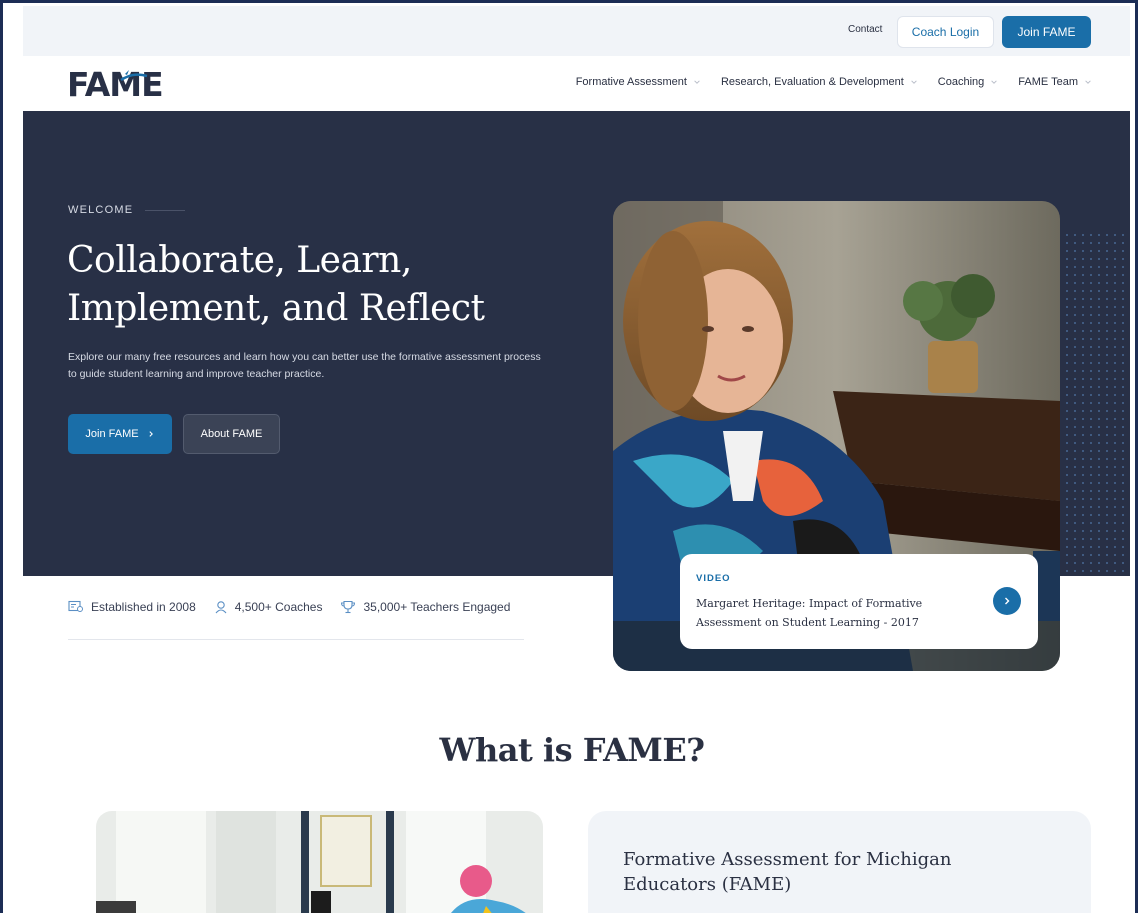  I want to click on stat-label: 4,500+ Coaches, so click(278, 607).